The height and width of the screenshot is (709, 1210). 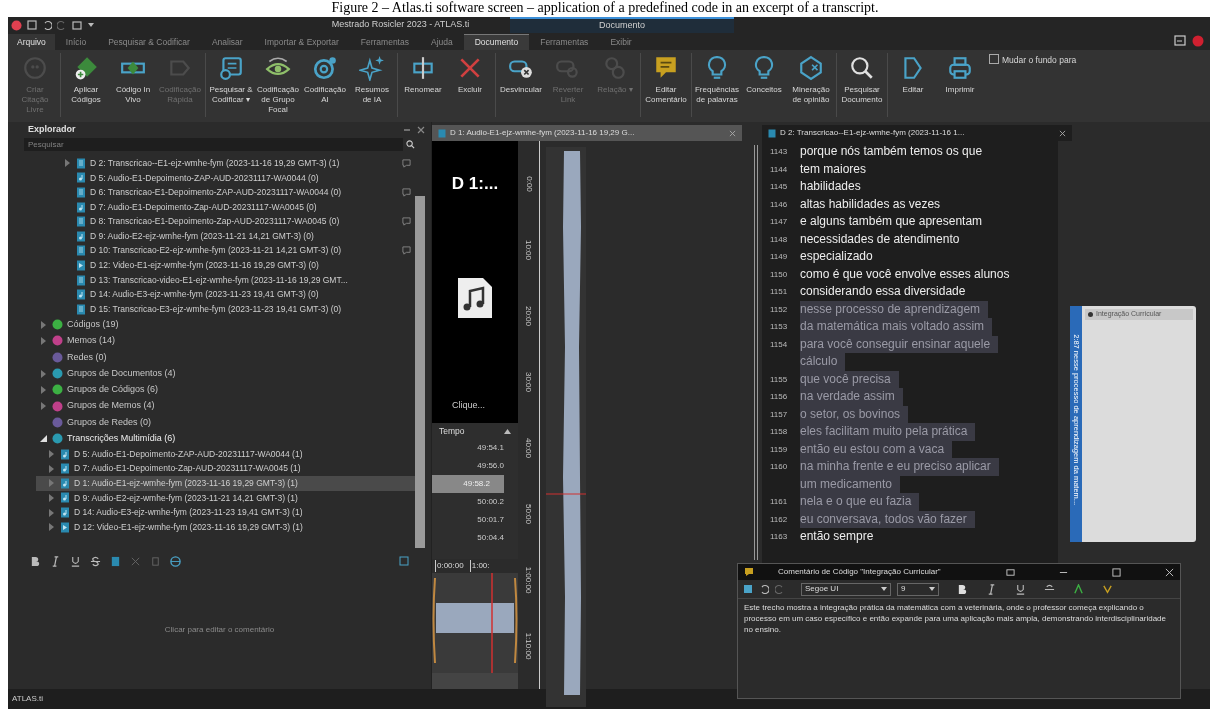 What do you see at coordinates (233, 221) in the screenshot?
I see `tree-item: D 8: Transcricao-E1-Depoimento-Zap-AUD-20231117-WA0045 (0)` at bounding box center [233, 221].